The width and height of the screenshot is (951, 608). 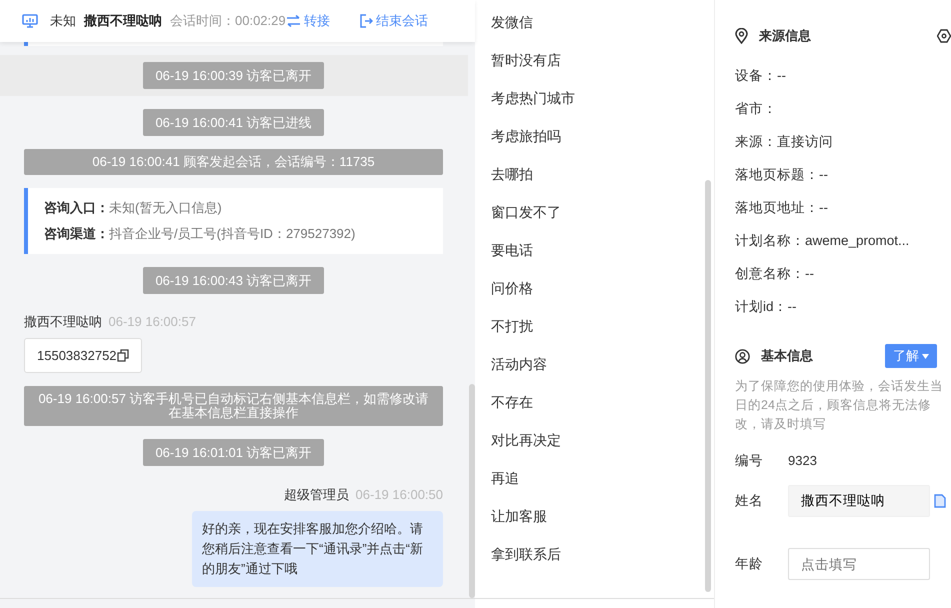 I want to click on device-label: 未知, so click(x=63, y=21).